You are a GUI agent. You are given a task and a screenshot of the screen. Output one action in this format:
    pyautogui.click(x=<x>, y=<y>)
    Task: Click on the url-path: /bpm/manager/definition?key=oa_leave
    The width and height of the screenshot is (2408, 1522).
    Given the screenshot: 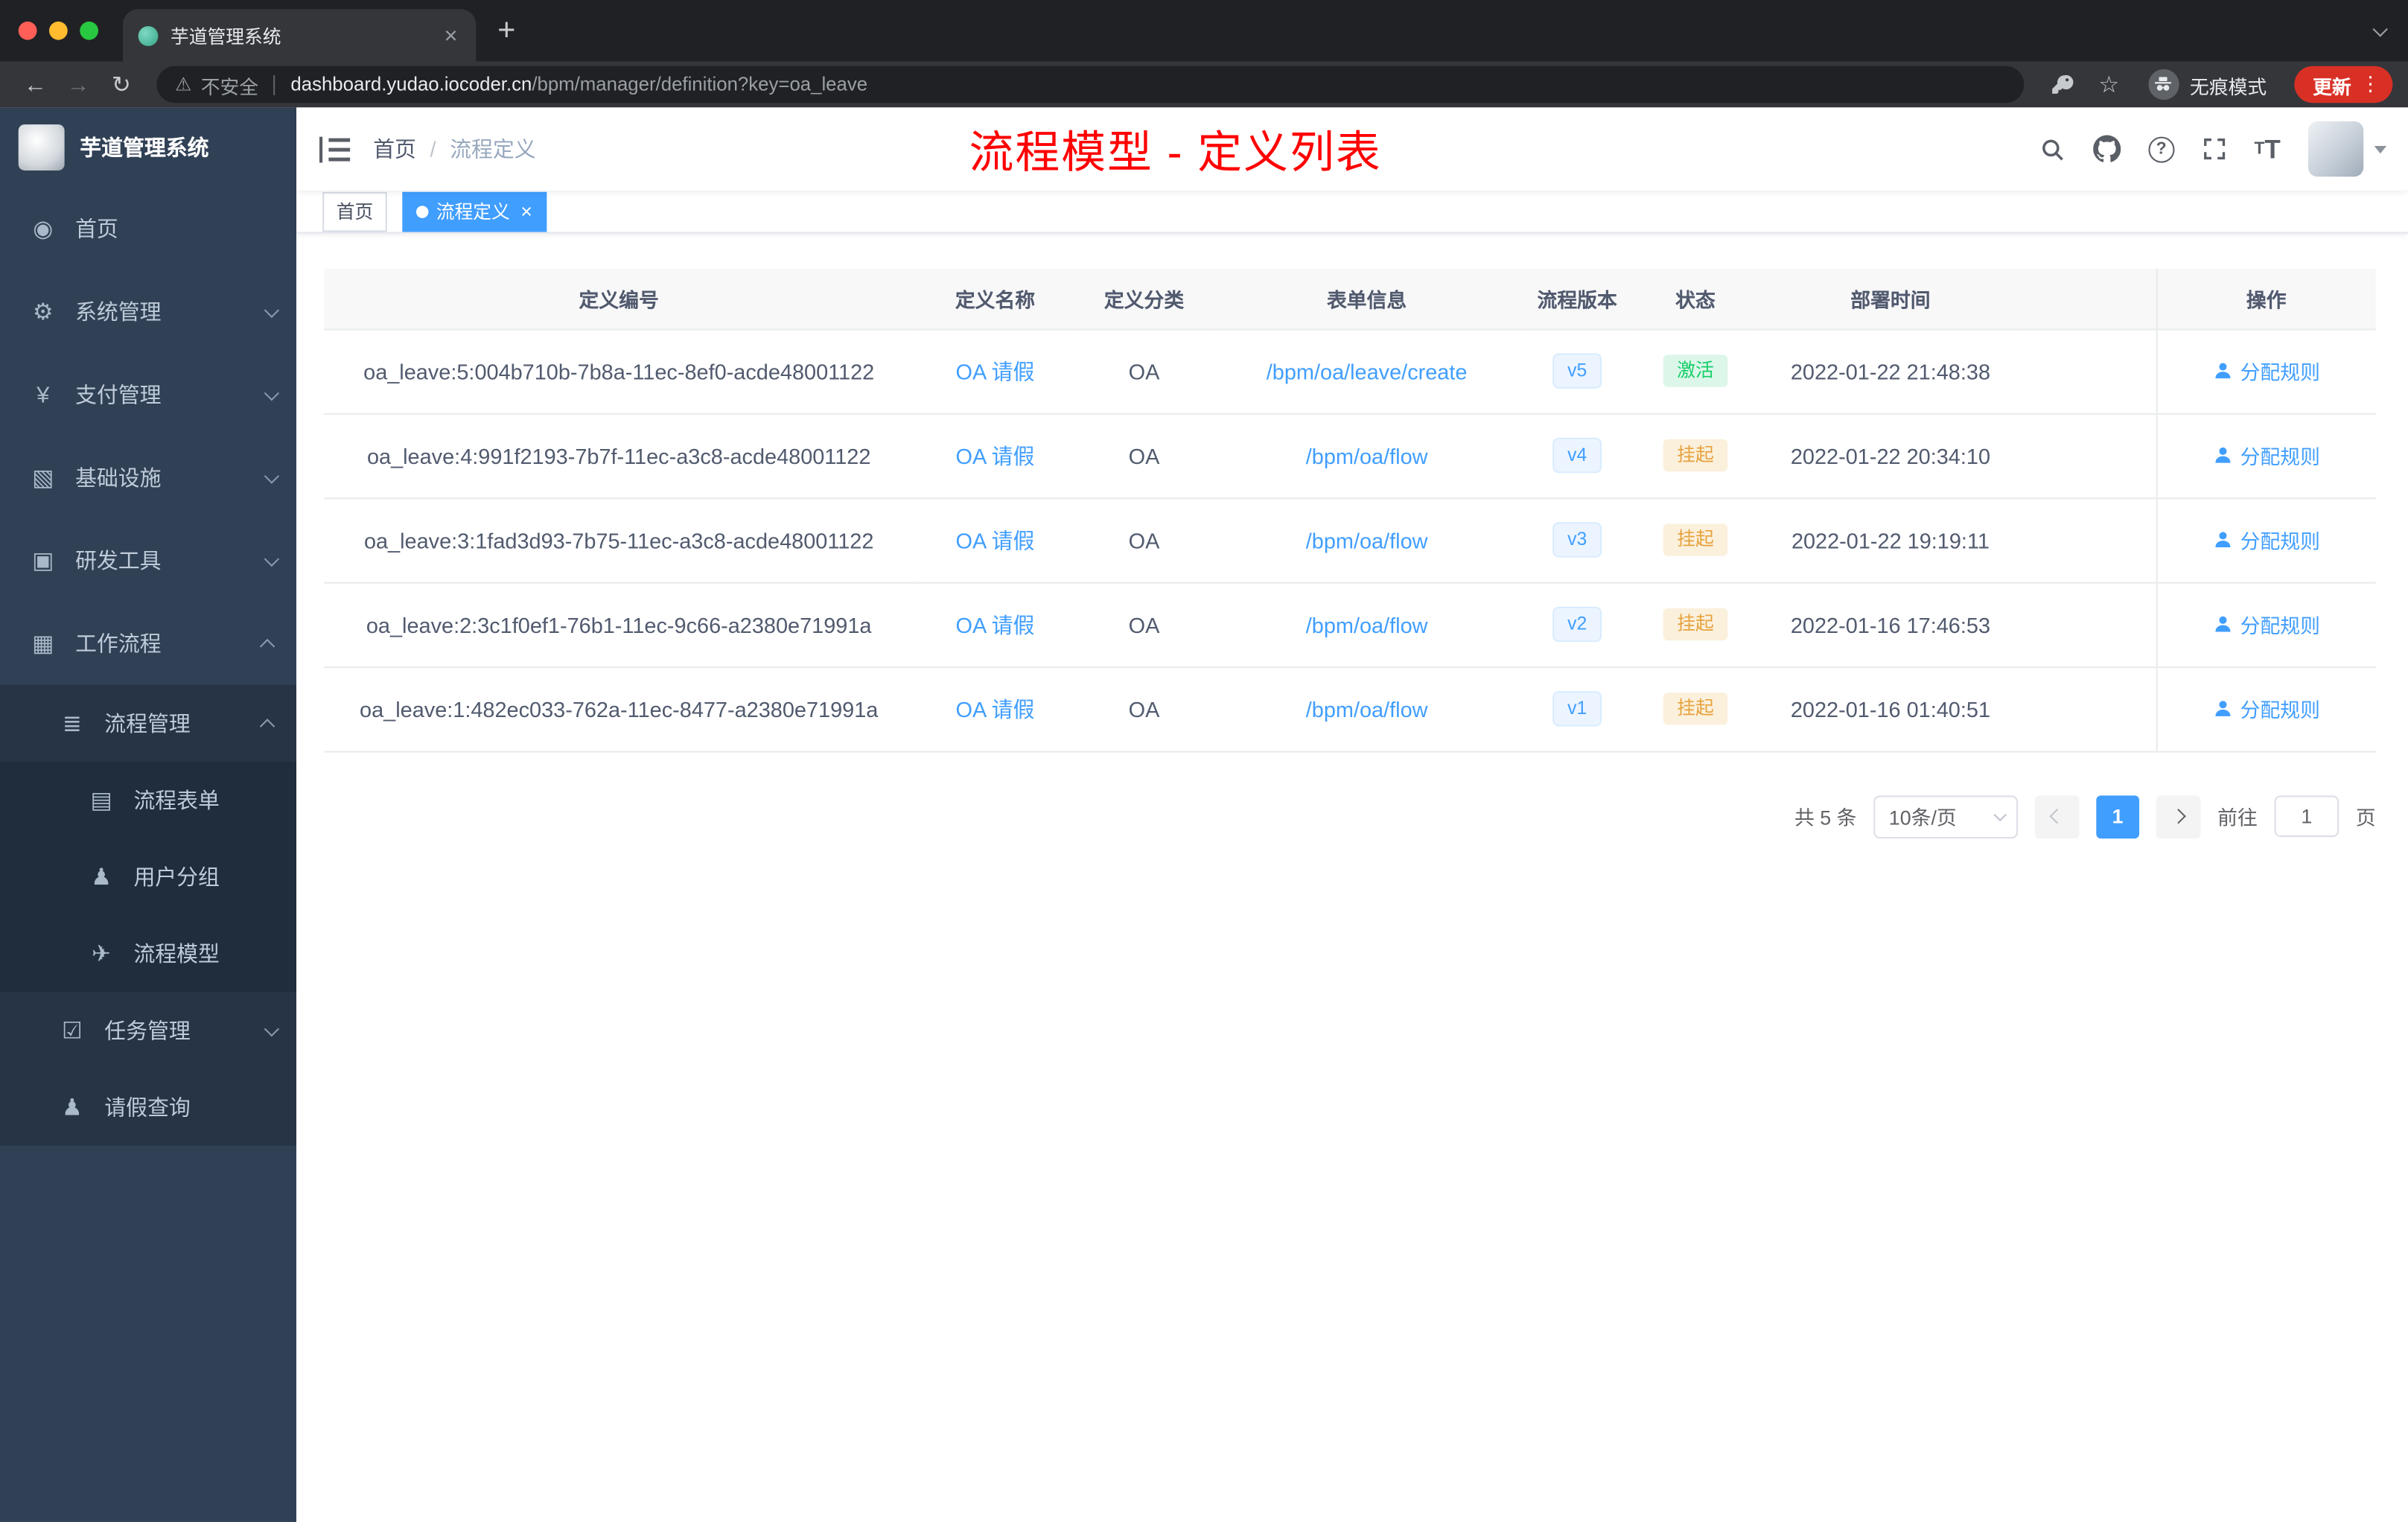 What is the action you would take?
    pyautogui.click(x=700, y=84)
    